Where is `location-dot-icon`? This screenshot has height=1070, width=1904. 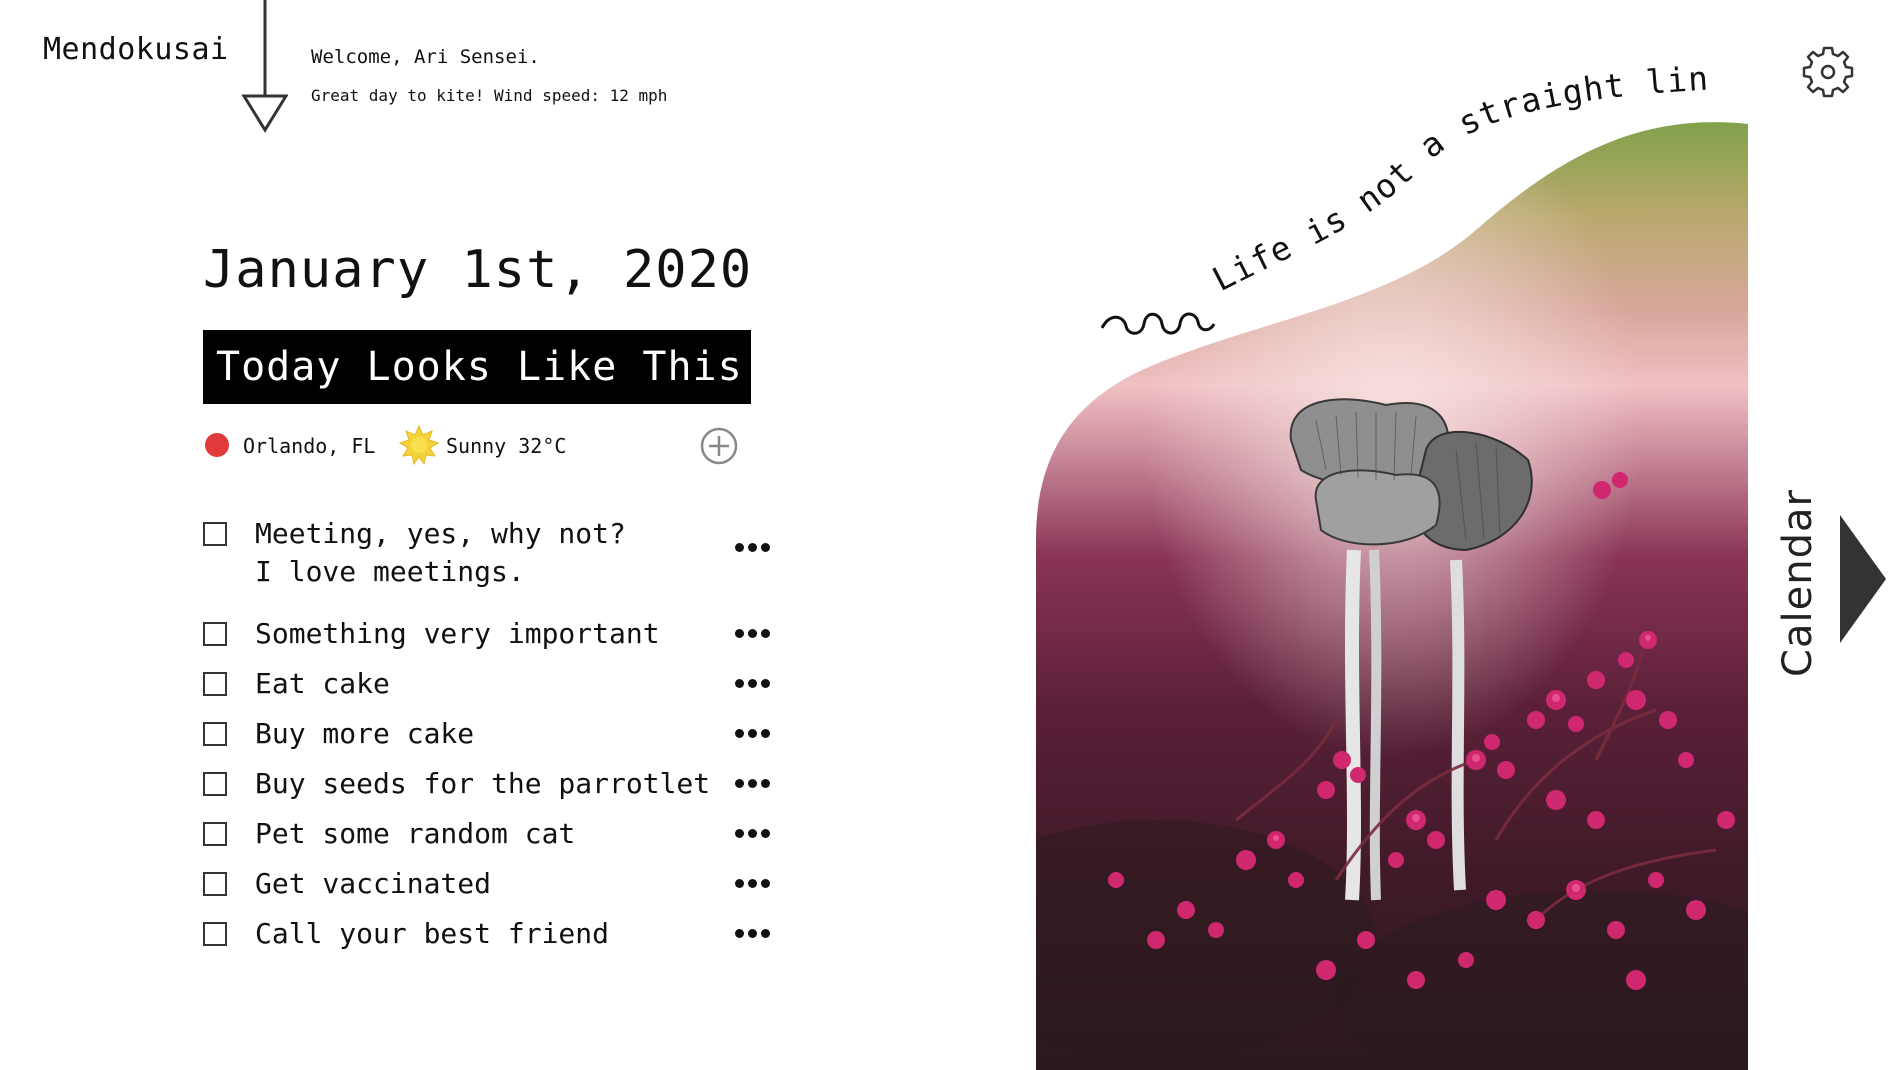
location-dot-icon is located at coordinates (217, 445).